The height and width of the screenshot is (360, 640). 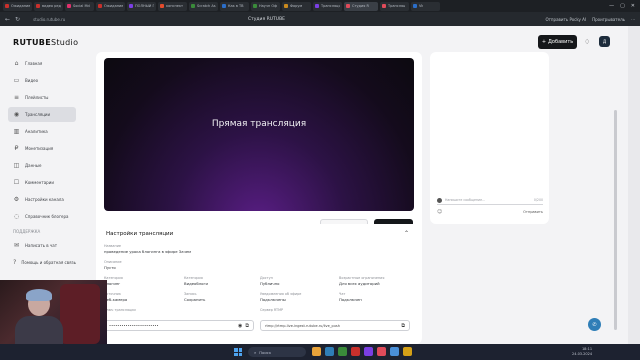 What do you see at coordinates (265, 6) in the screenshot?
I see `browser-tab: Научн Оф` at bounding box center [265, 6].